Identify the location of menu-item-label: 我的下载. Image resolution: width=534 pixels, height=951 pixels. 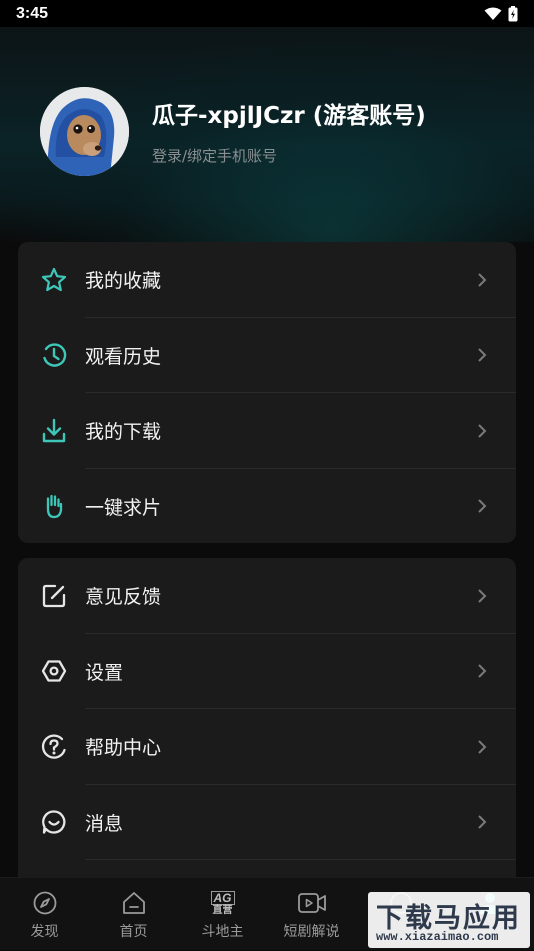
(123, 432).